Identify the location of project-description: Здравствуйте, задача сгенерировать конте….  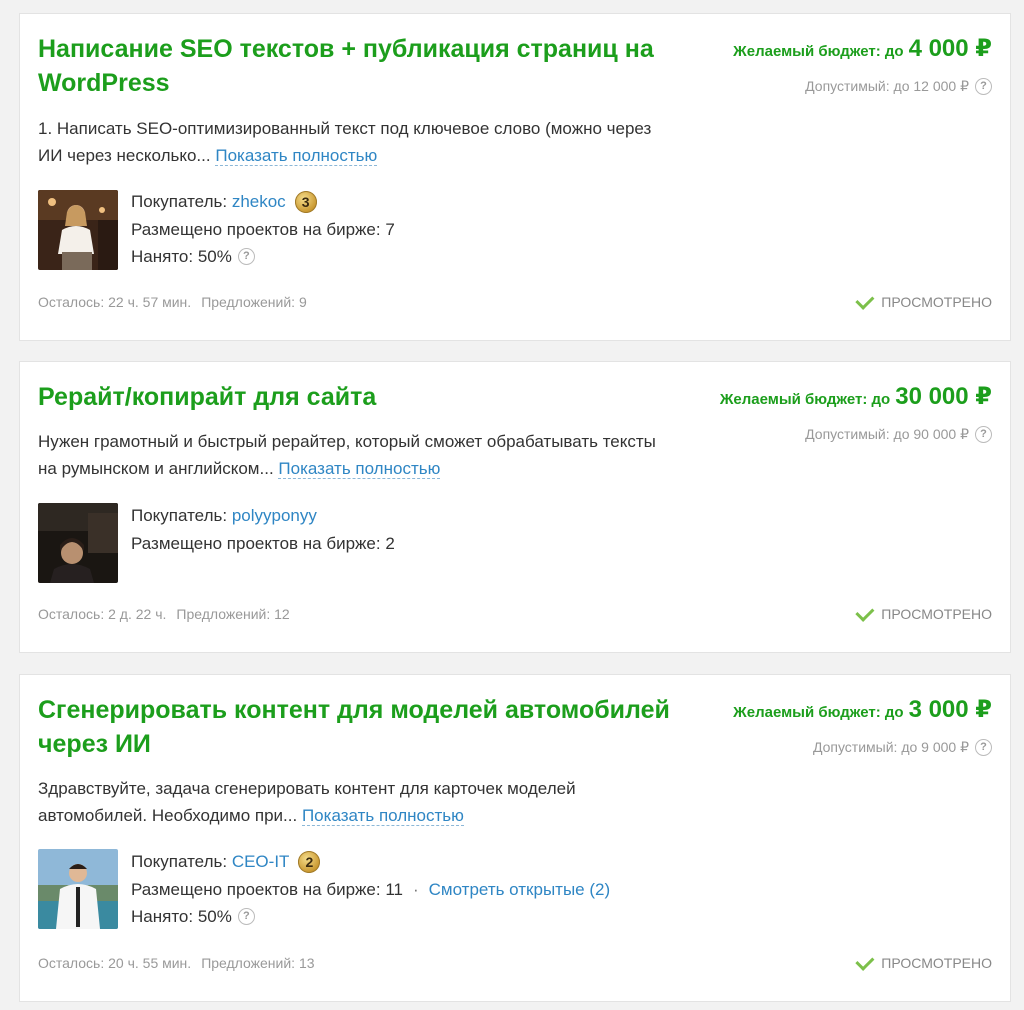
(358, 802).